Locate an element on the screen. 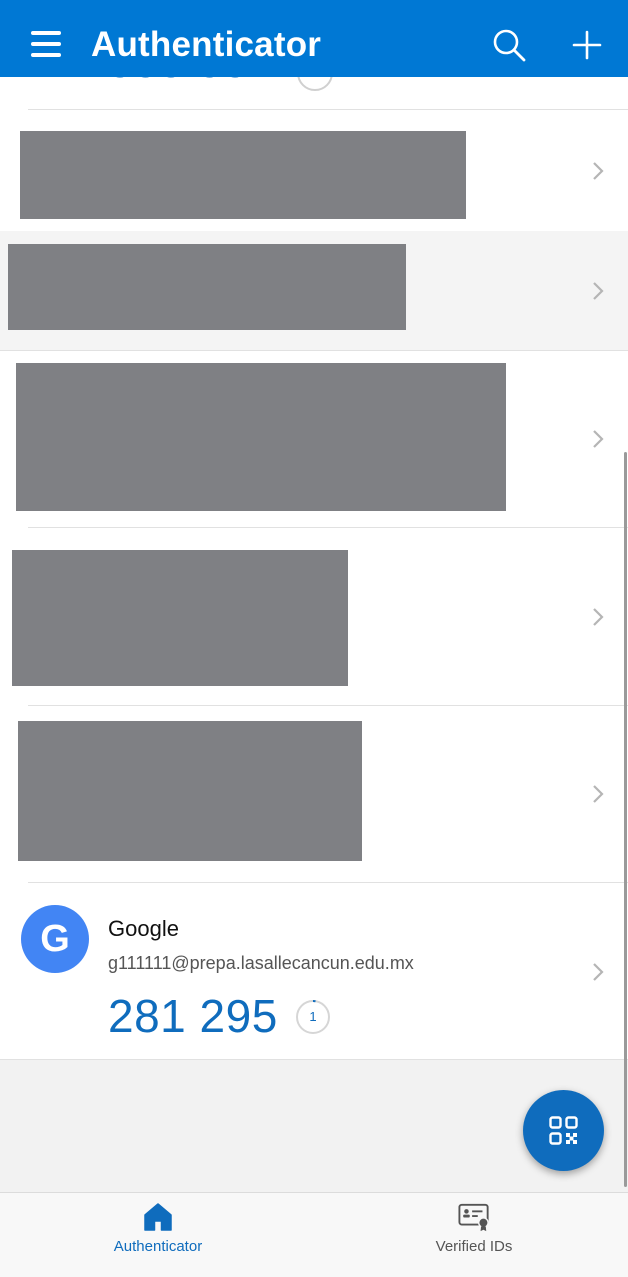 The height and width of the screenshot is (1277, 628). id-card-icon is located at coordinates (473, 1217).